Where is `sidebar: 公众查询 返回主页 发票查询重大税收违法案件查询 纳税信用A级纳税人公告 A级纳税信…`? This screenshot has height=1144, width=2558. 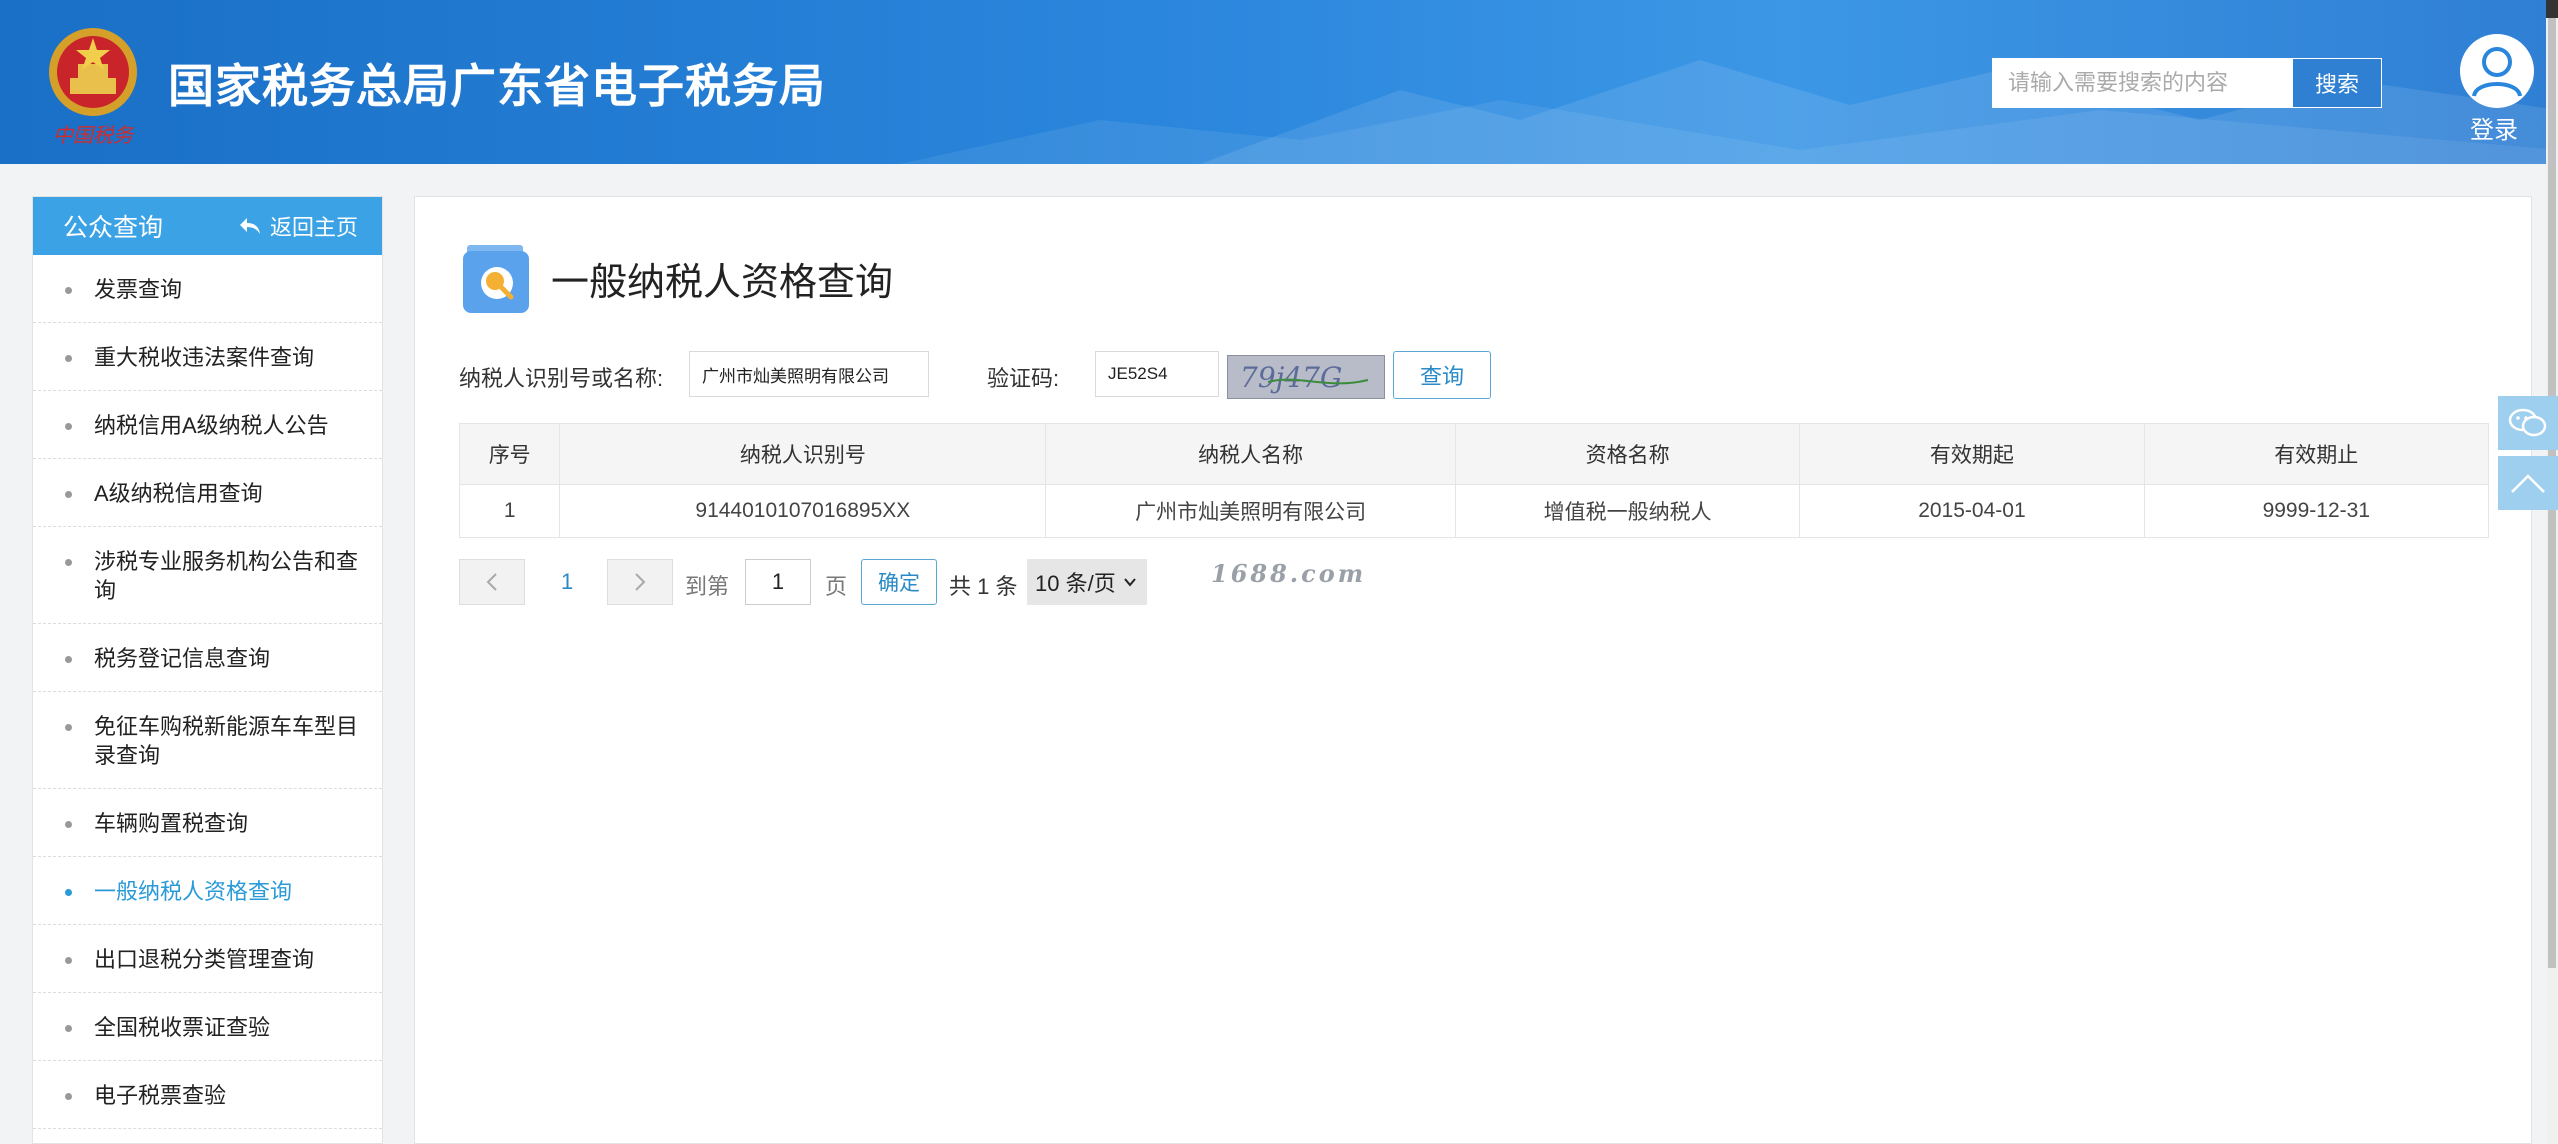 sidebar: 公众查询 返回主页 发票查询重大税收违法案件查询 纳税信用A级纳税人公告 A级纳税信… is located at coordinates (207, 670).